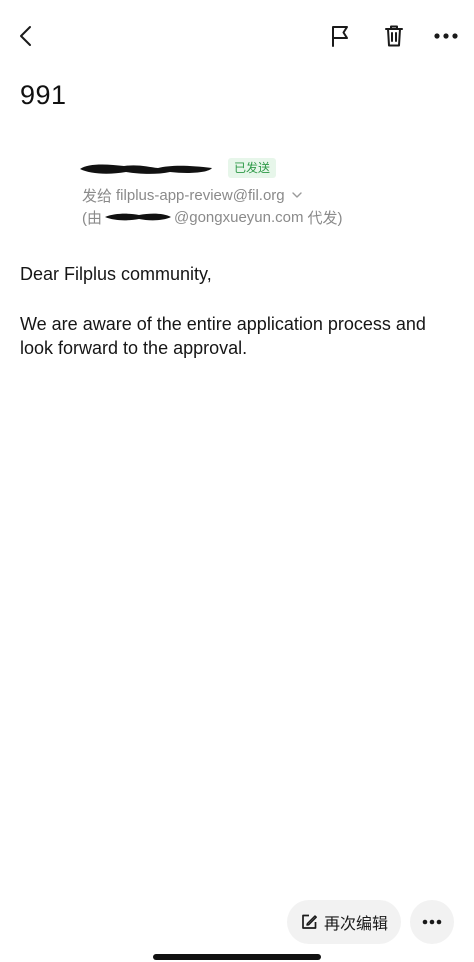  I want to click on flag-icon, so click(340, 36).